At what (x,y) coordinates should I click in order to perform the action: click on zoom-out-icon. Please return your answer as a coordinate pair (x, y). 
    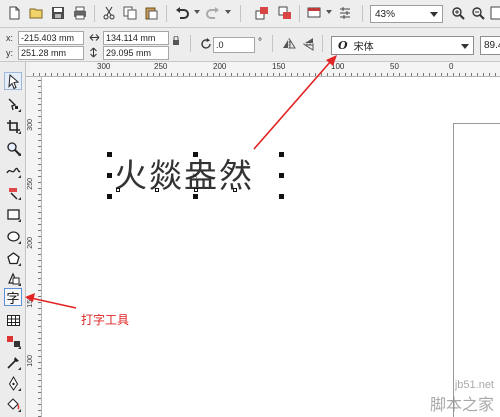
    Looking at the image, I should click on (478, 13).